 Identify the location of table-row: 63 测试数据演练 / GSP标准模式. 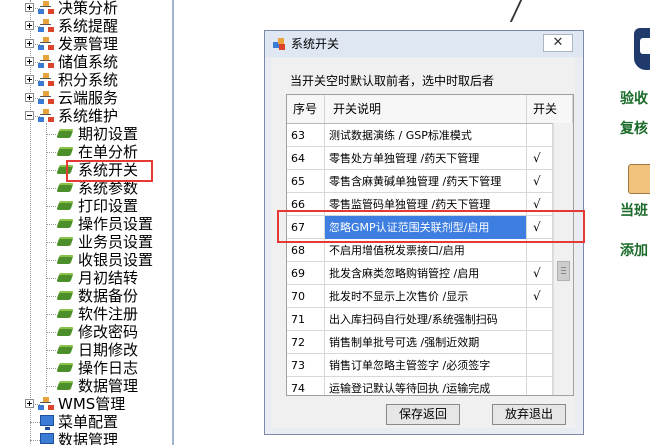
(420, 135).